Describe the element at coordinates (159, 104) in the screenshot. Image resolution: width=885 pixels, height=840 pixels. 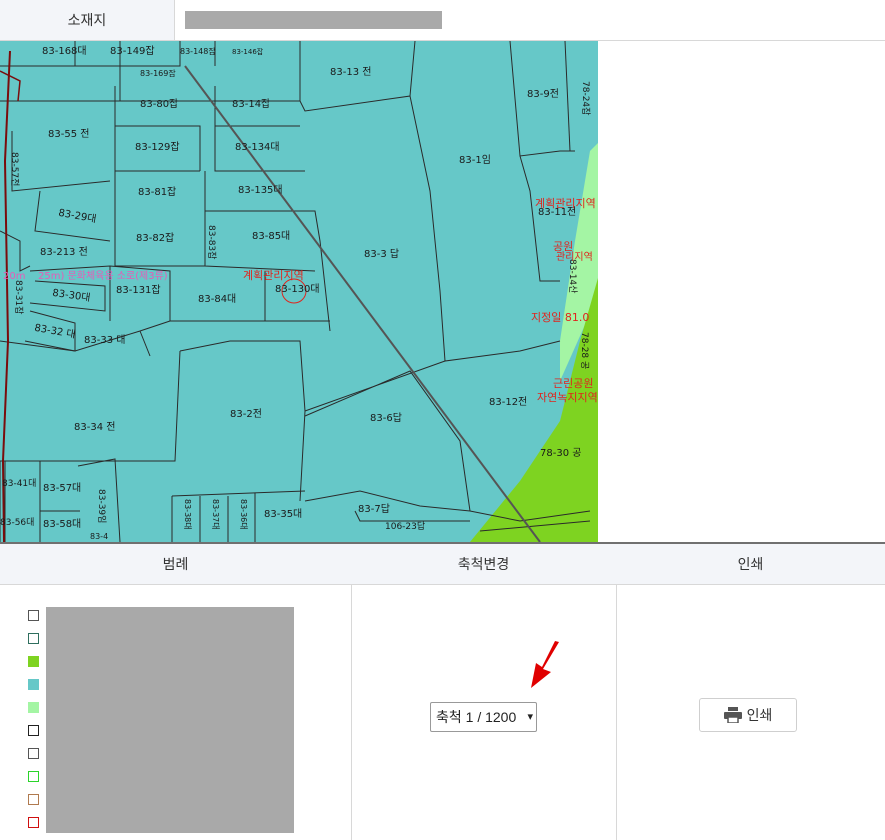
I see `parcel-label: 83-80잡` at that location.